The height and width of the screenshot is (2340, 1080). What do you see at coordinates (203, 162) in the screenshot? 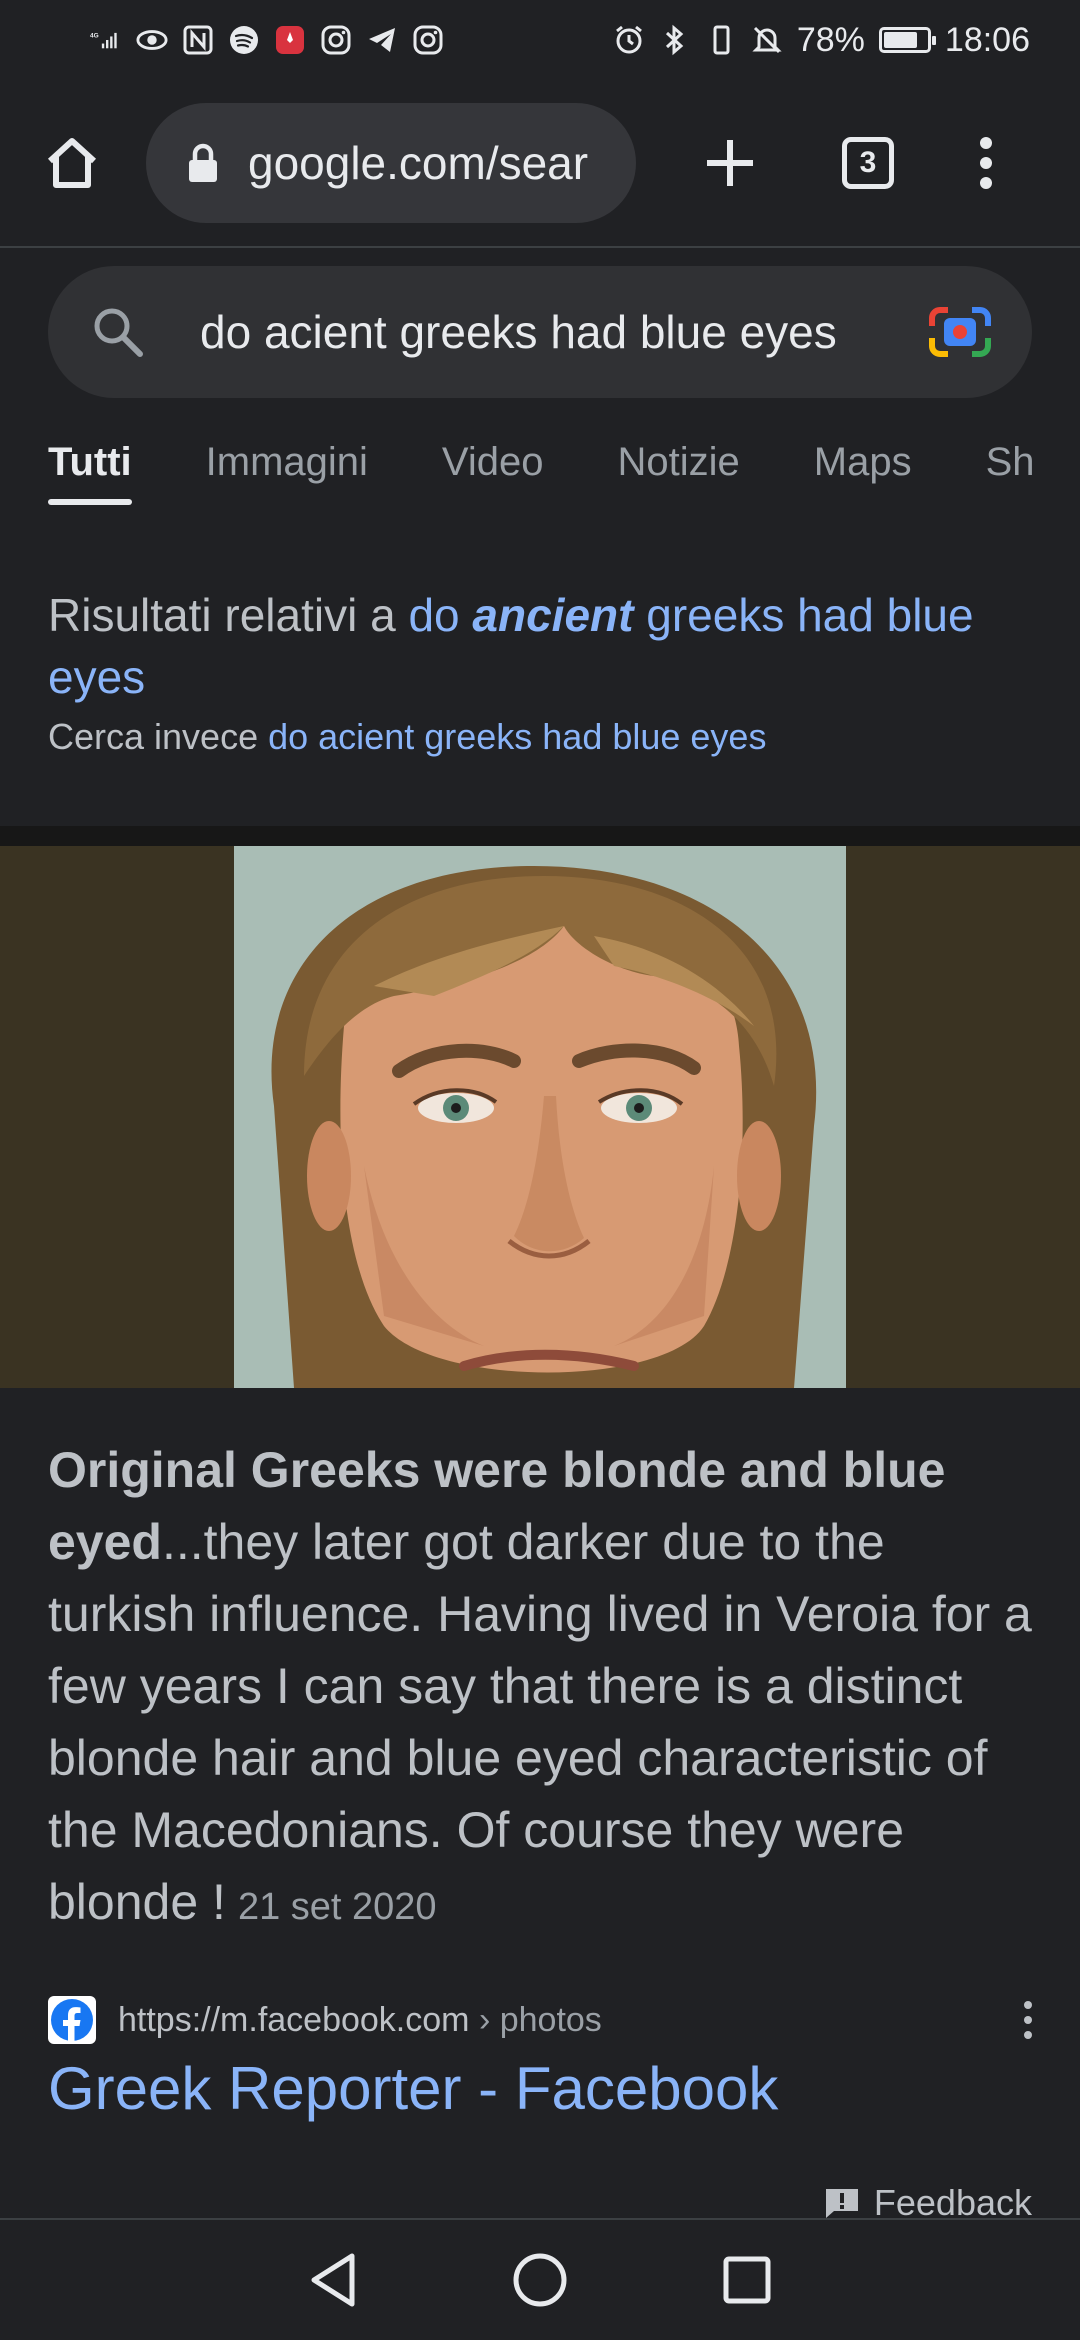
I see `lock-icon` at bounding box center [203, 162].